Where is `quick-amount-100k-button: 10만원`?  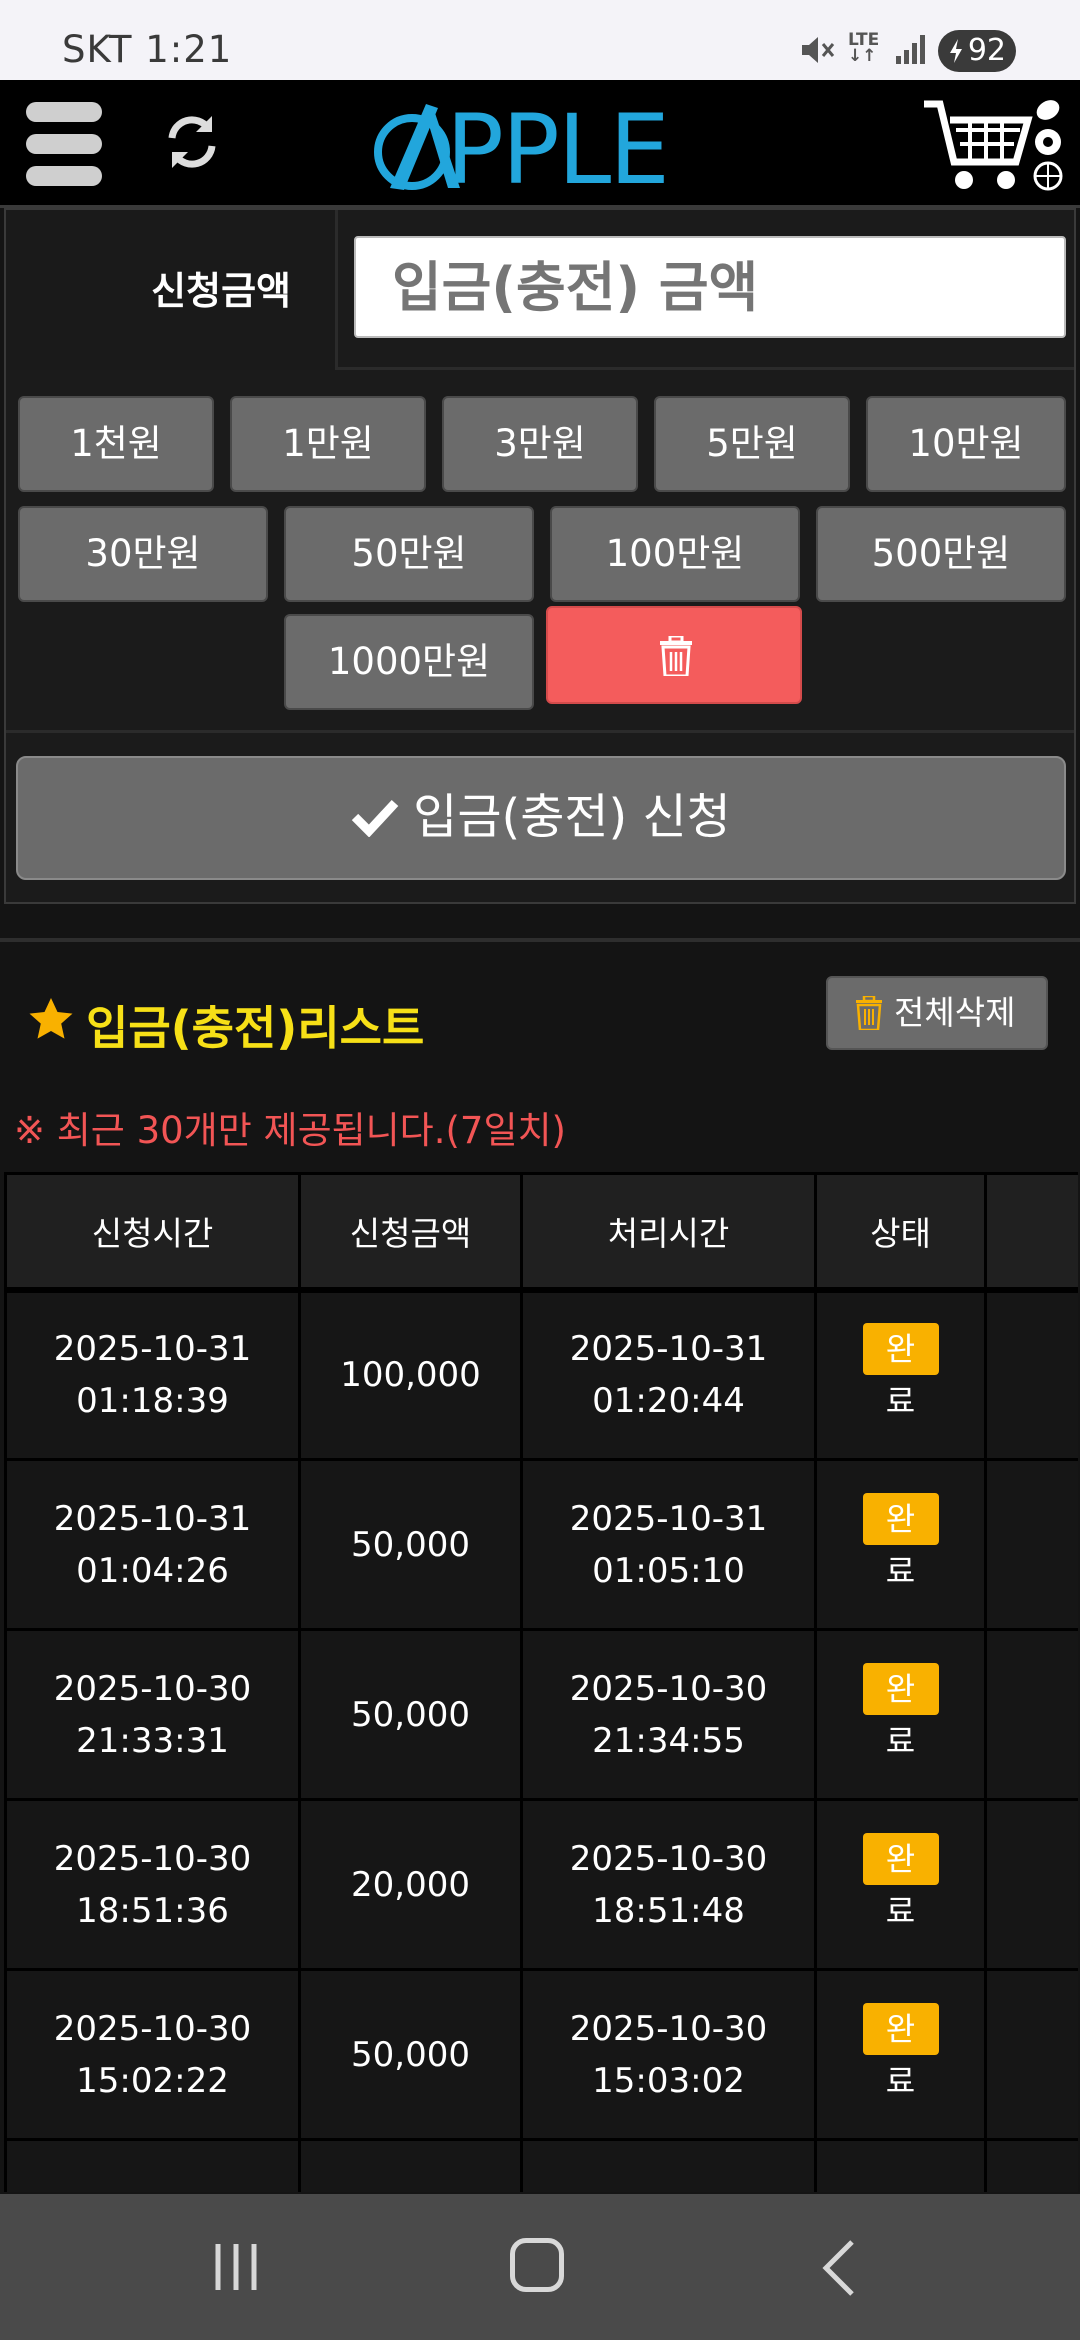 quick-amount-100k-button: 10만원 is located at coordinates (966, 444).